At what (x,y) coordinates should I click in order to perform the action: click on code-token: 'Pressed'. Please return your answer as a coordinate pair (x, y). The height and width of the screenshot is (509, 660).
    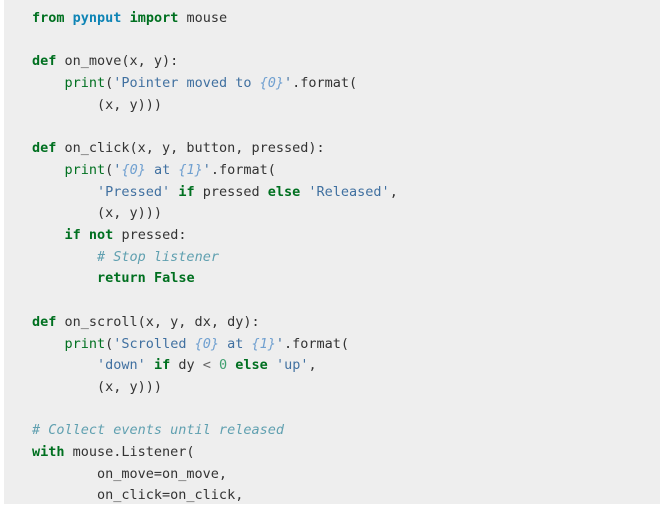
    Looking at the image, I should click on (134, 191).